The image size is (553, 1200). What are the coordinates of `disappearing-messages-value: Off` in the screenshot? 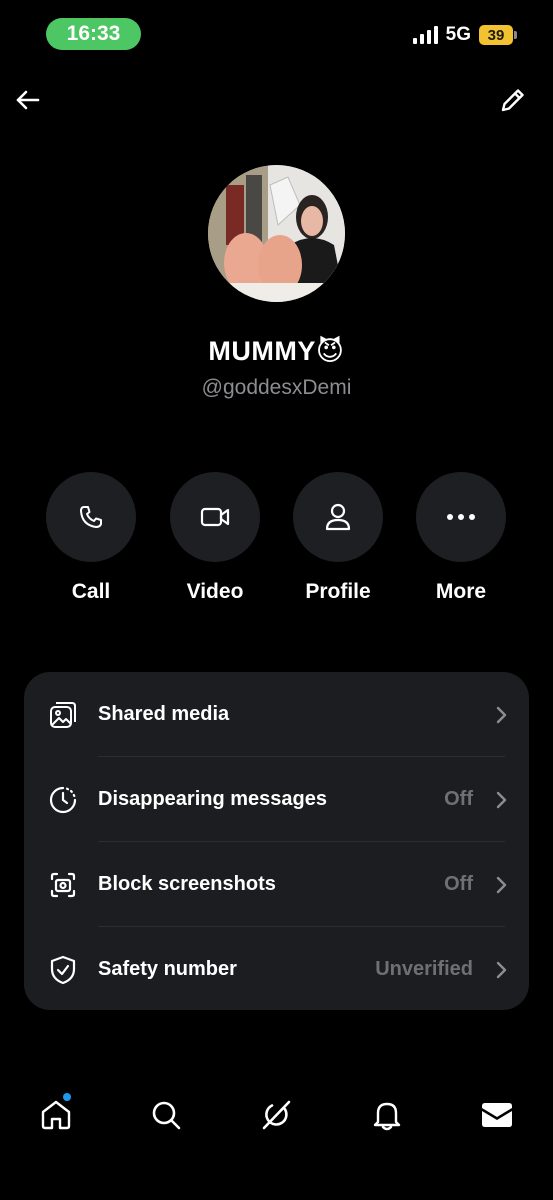 It's located at (458, 799).